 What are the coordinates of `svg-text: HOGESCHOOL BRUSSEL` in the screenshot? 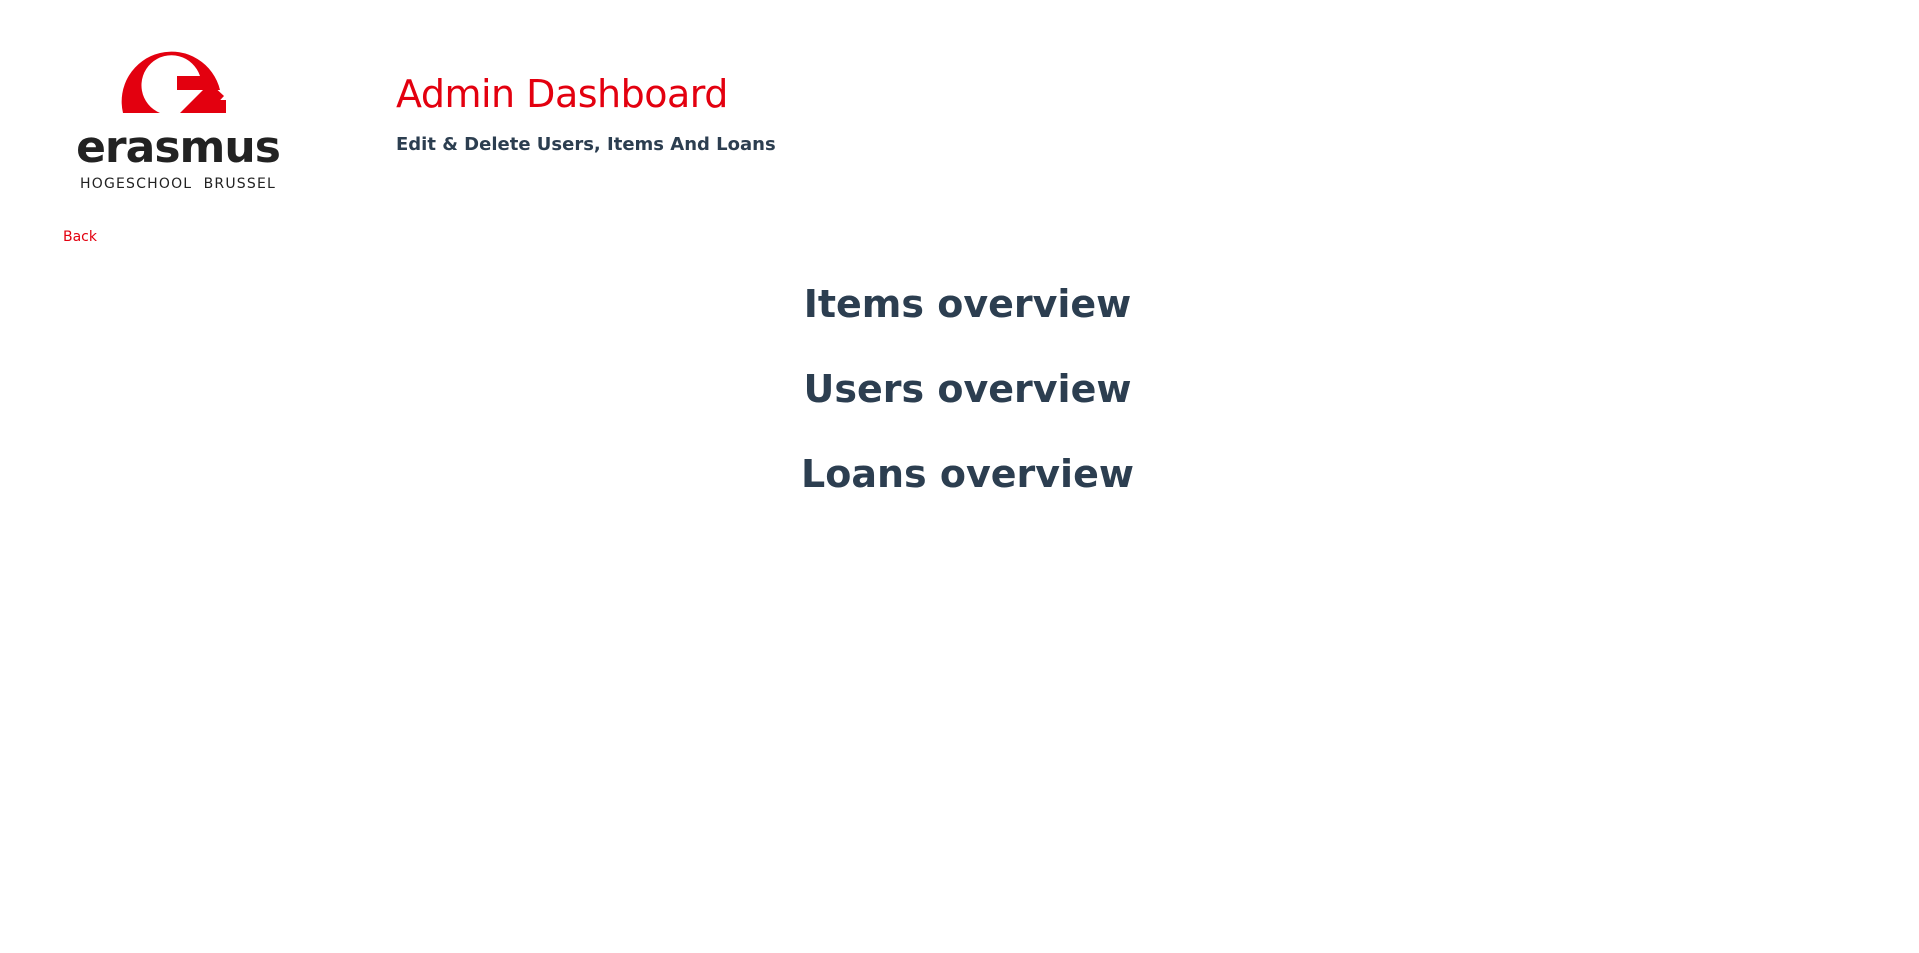 It's located at (178, 184).